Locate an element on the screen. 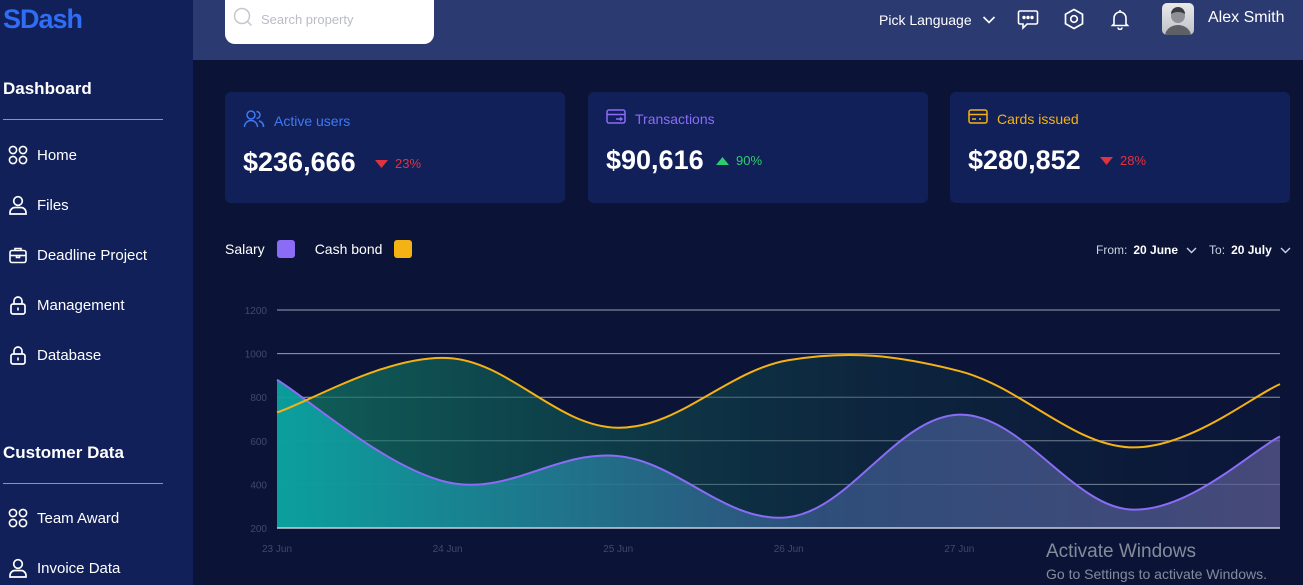  y-tick-label: 800 is located at coordinates (258, 398).